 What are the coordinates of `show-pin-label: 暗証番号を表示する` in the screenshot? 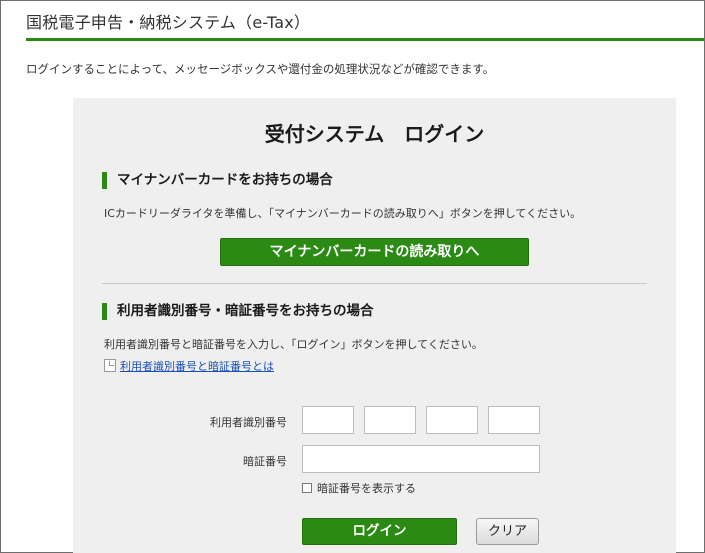 It's located at (366, 488).